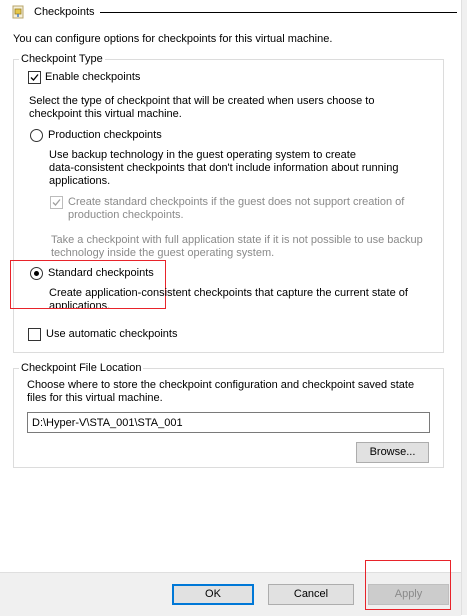 The width and height of the screenshot is (467, 616). Describe the element at coordinates (101, 273) in the screenshot. I see `standard-checkpoints-label: Standard checkpoints` at that location.